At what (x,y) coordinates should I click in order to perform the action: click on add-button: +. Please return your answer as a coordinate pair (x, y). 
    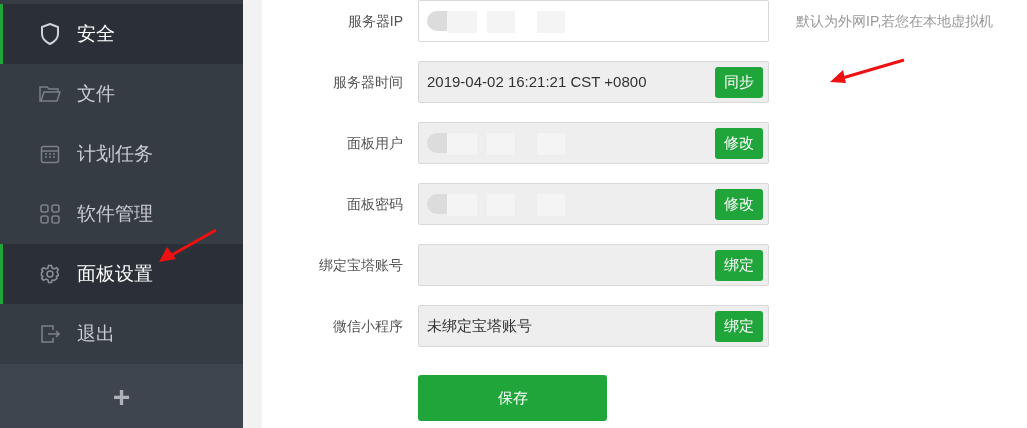
    Looking at the image, I should click on (121, 396).